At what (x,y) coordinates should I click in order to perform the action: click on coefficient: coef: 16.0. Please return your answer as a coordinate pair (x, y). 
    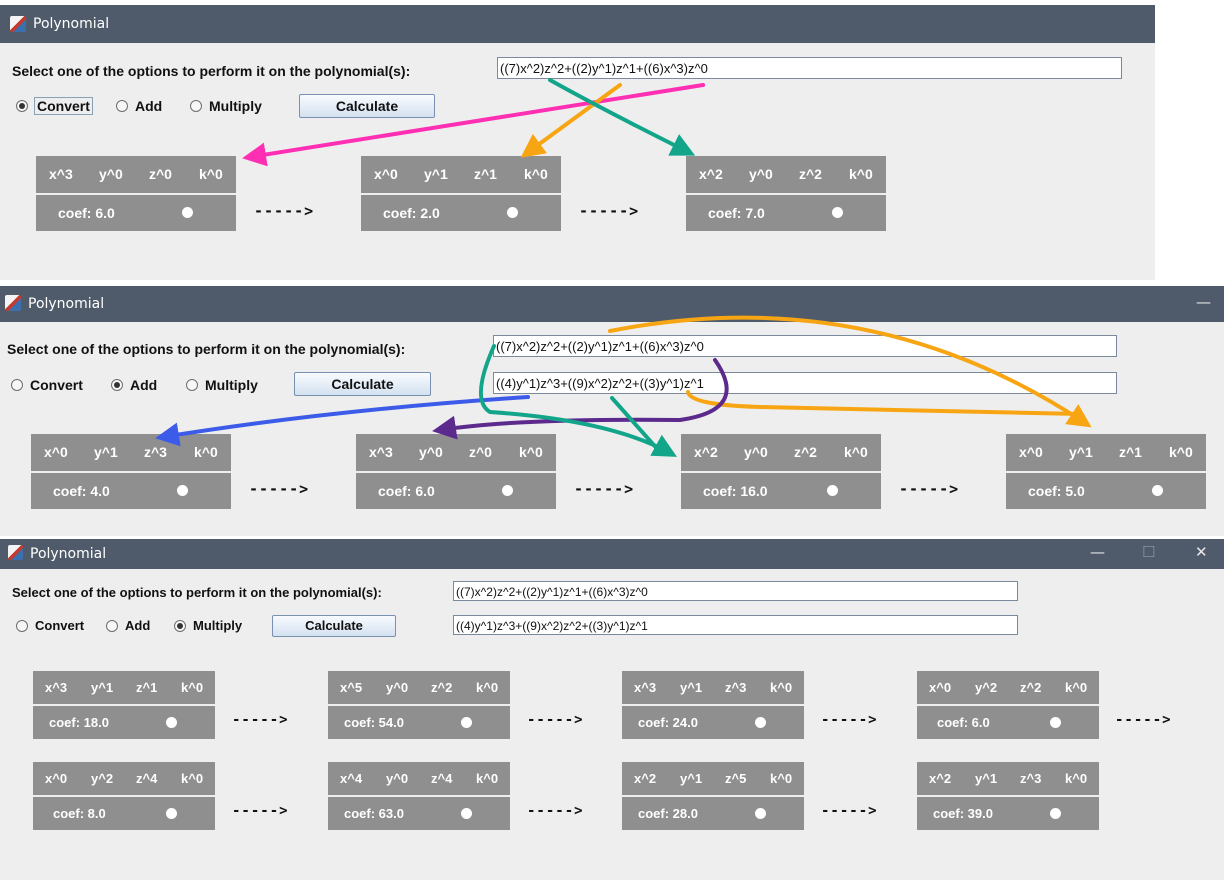
    Looking at the image, I should click on (735, 491).